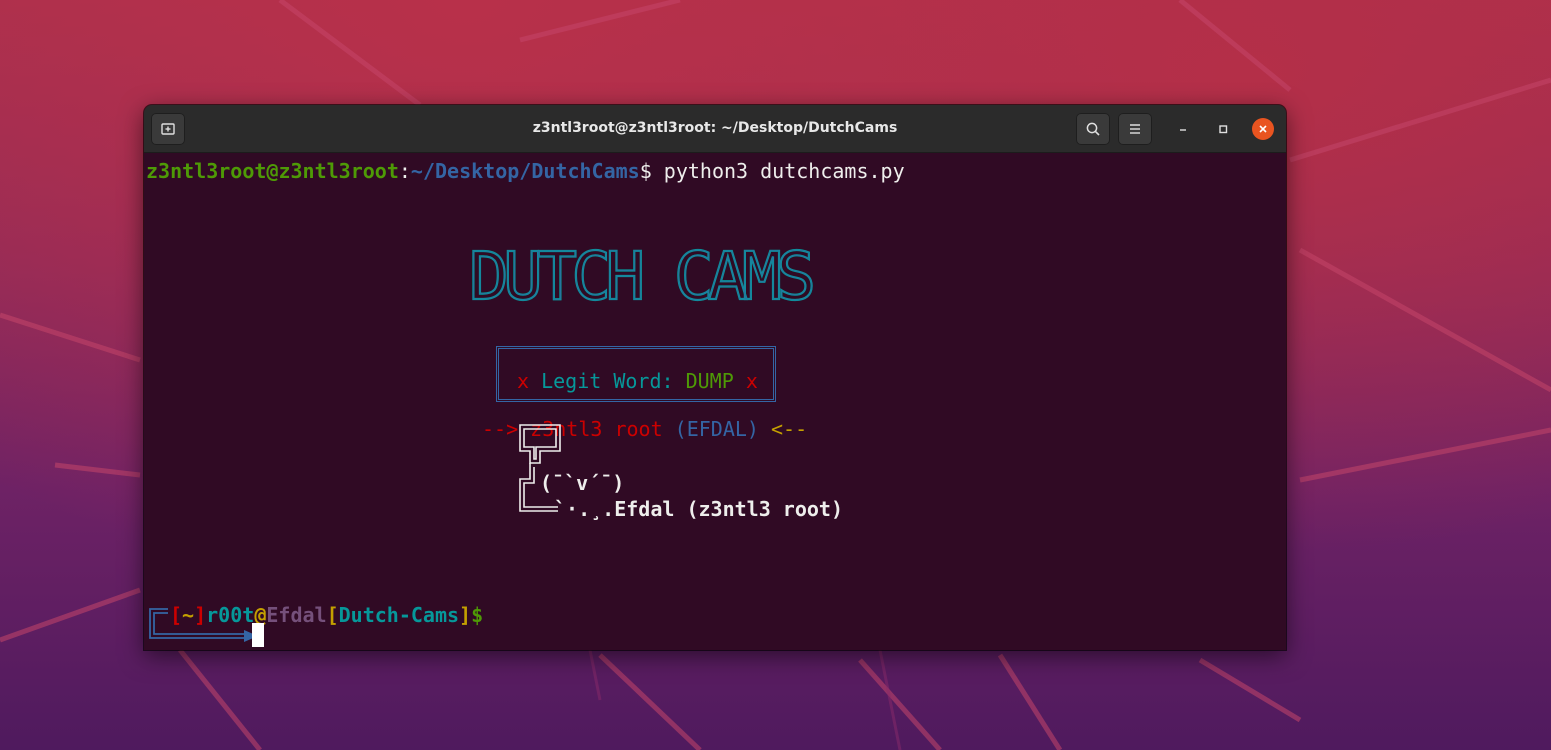  What do you see at coordinates (332, 615) in the screenshot?
I see `prompt-lbracket-2: [` at bounding box center [332, 615].